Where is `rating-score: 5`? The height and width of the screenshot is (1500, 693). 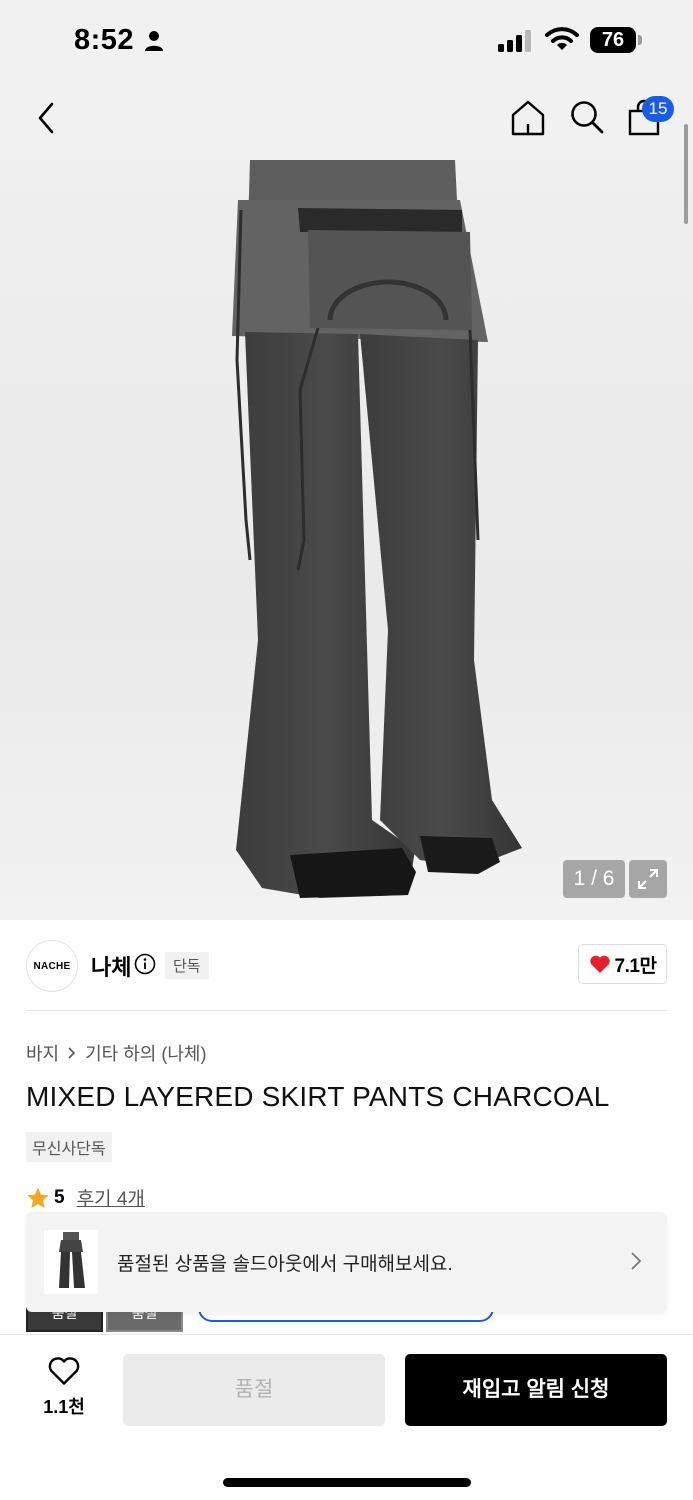
rating-score: 5 is located at coordinates (59, 1197).